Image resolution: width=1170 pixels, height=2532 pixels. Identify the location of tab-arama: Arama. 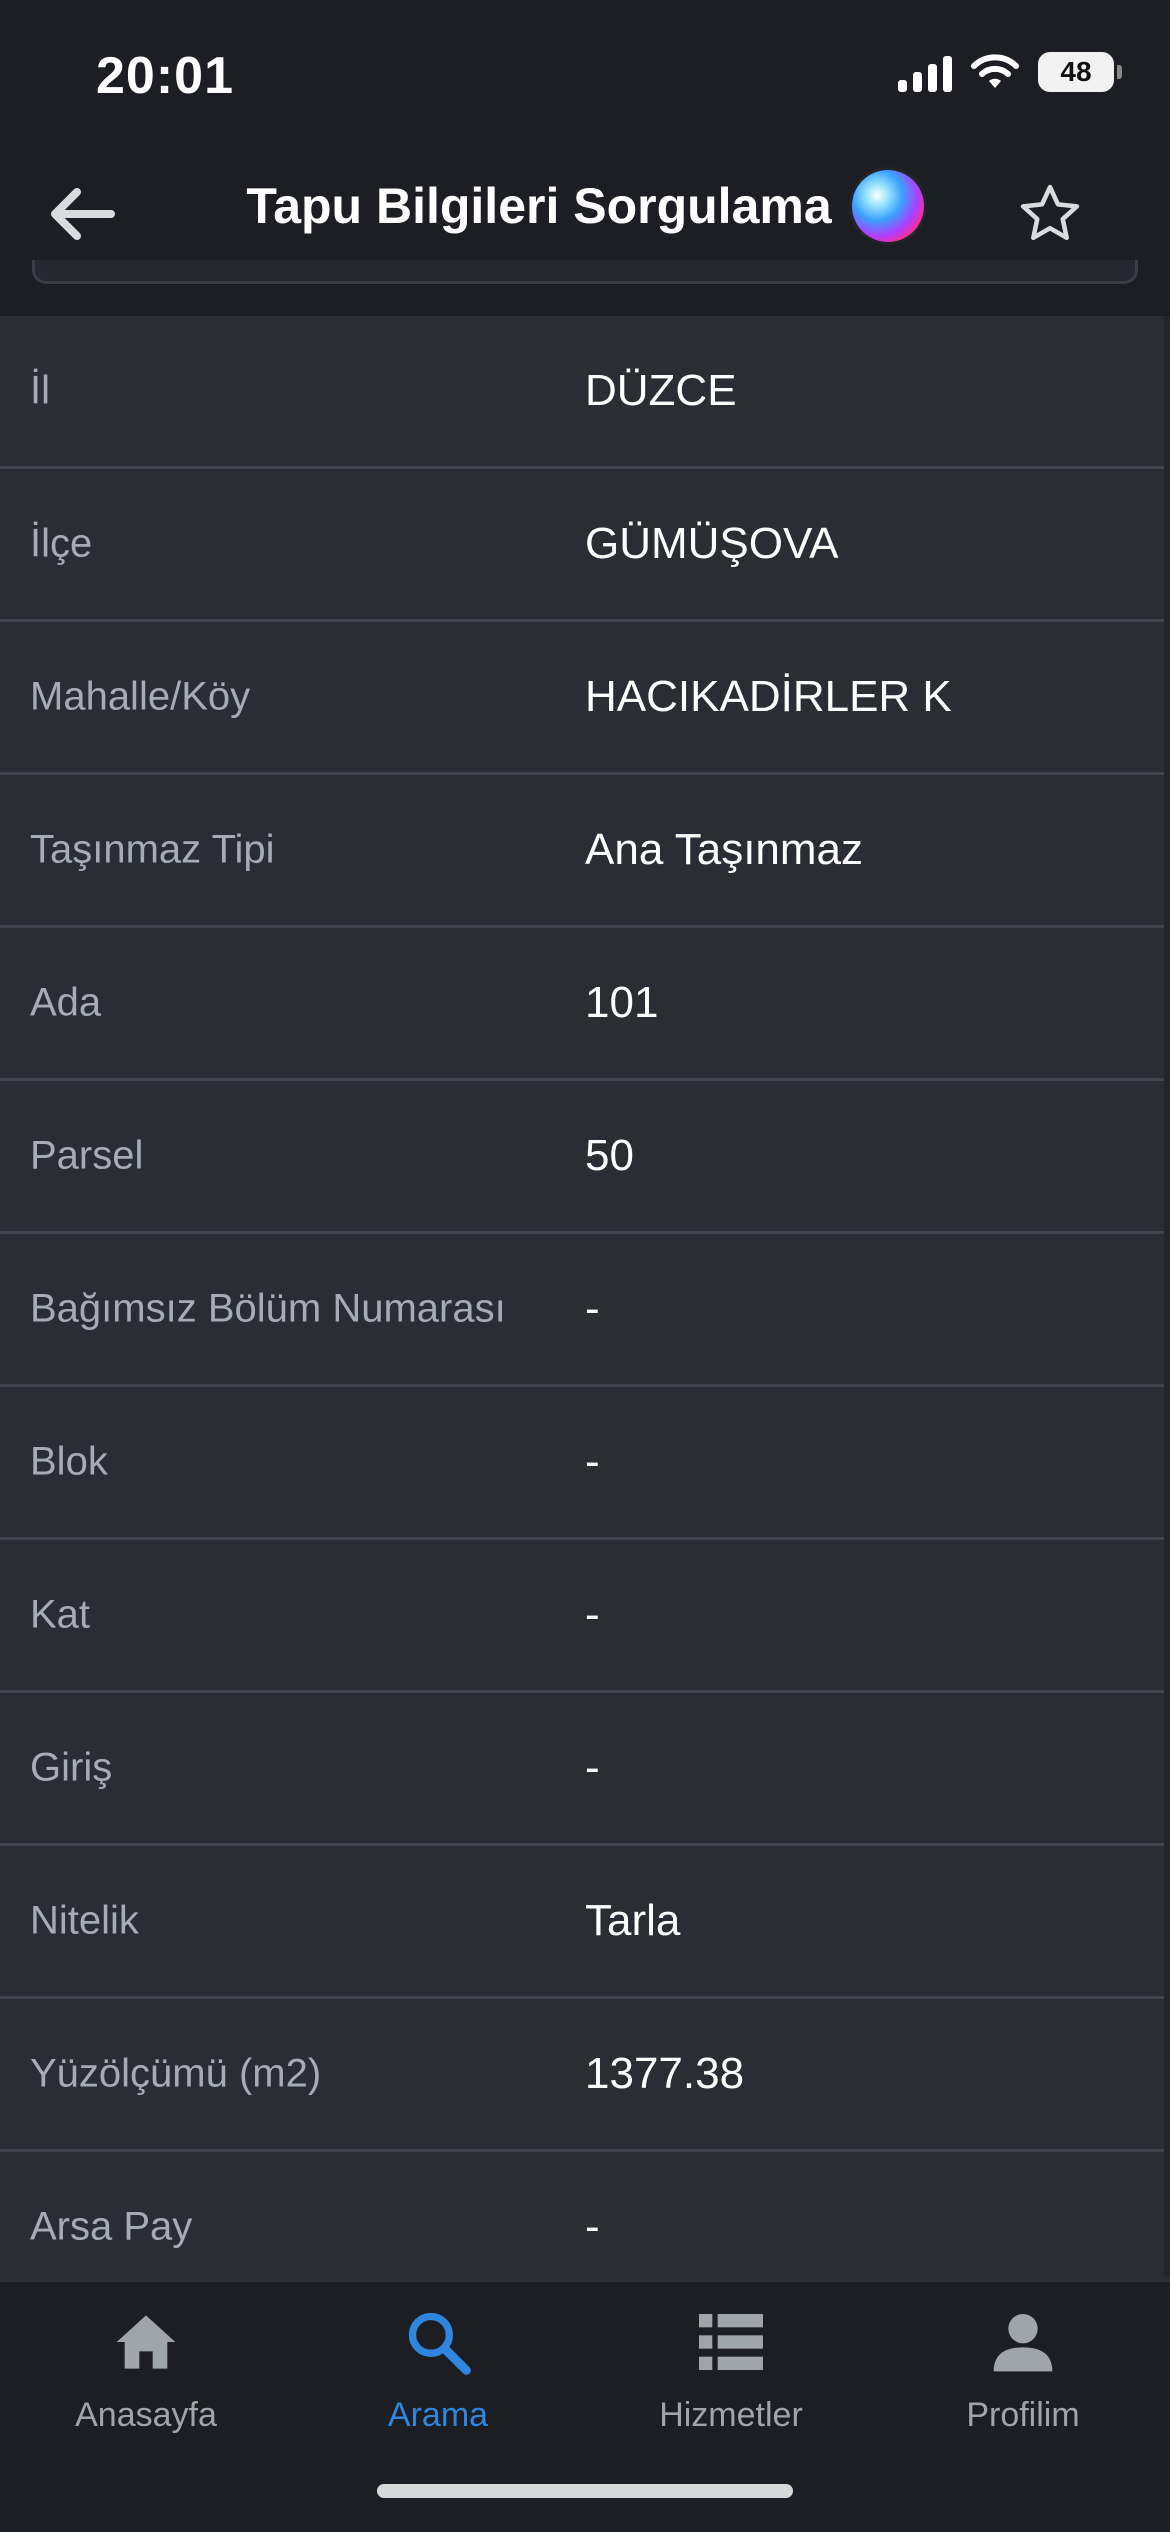
(438, 2377).